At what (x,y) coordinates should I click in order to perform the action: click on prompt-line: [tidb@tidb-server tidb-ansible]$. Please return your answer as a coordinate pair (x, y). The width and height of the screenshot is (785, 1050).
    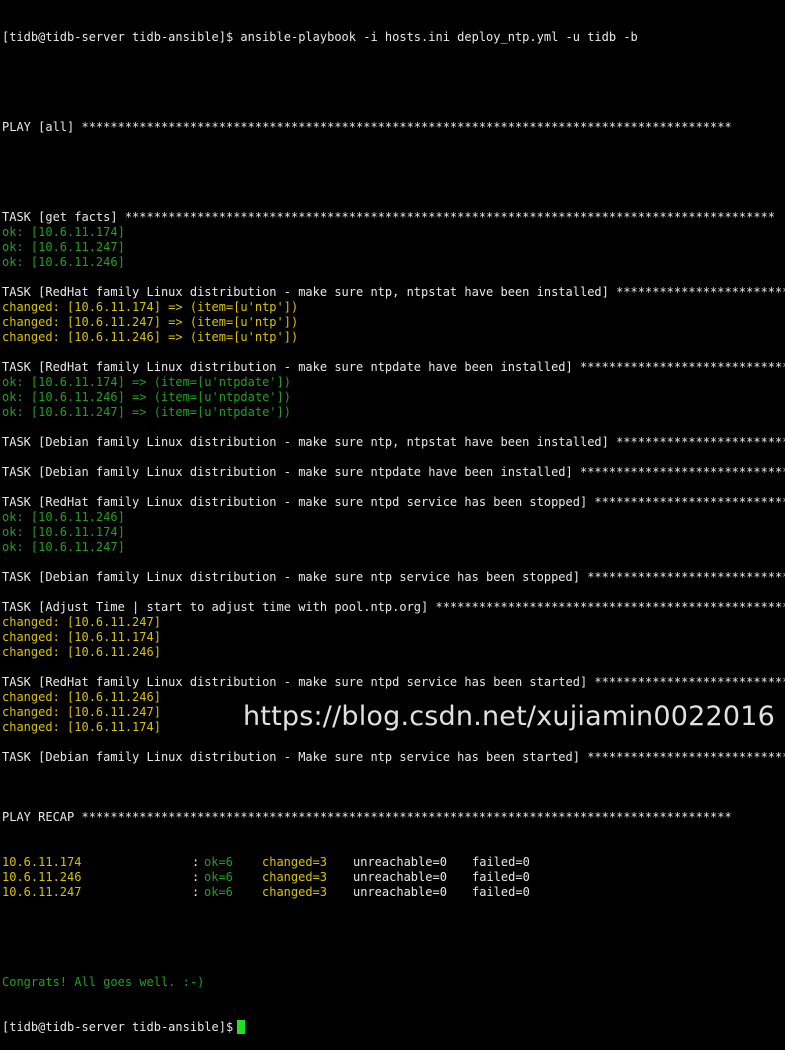
    Looking at the image, I should click on (393, 1027).